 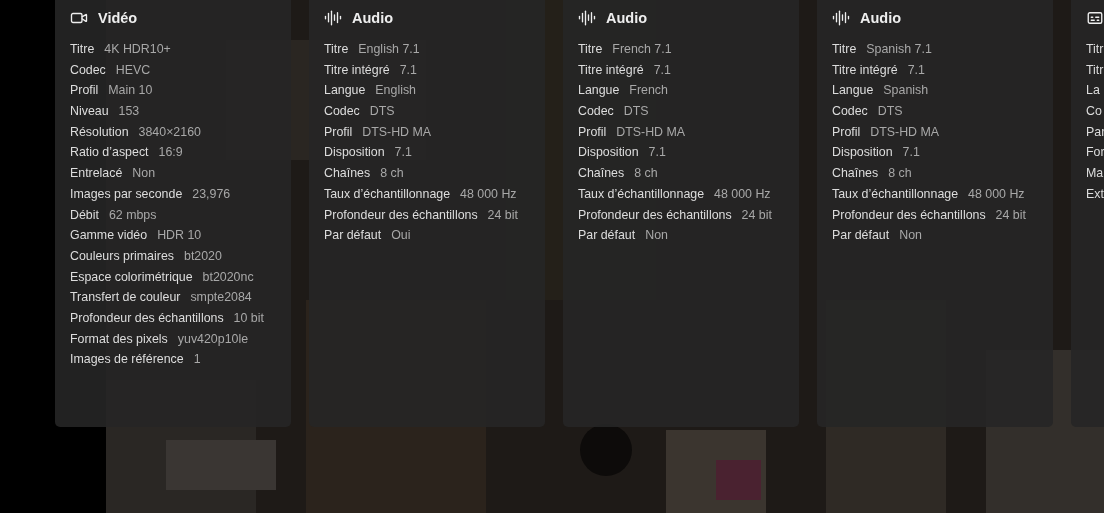 I want to click on property-label: Entrelacé, so click(x=96, y=174).